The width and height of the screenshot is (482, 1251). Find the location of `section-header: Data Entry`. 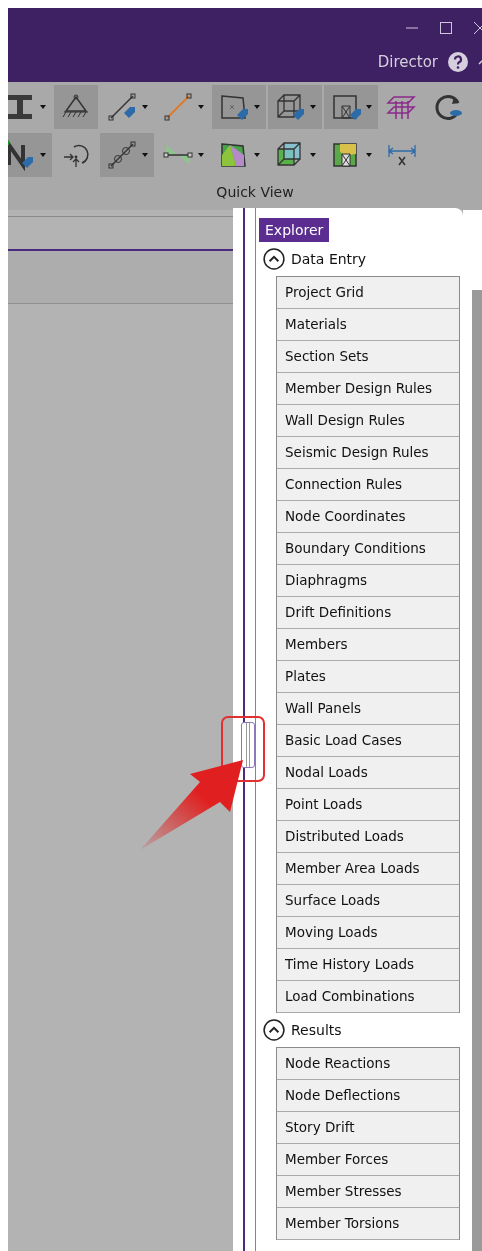

section-header: Data Entry is located at coordinates (360, 259).